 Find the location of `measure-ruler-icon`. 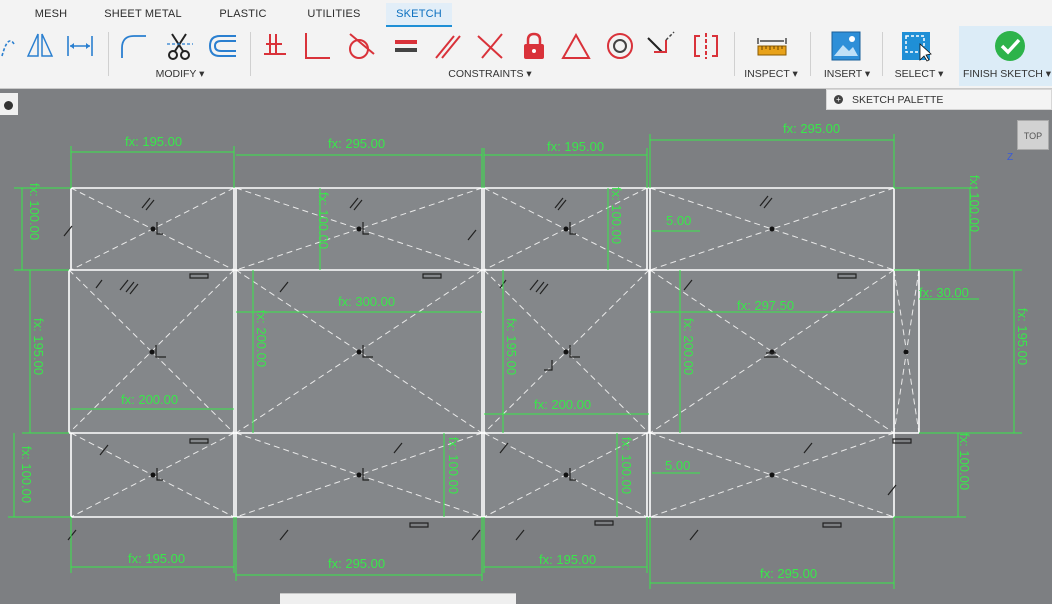

measure-ruler-icon is located at coordinates (772, 47).